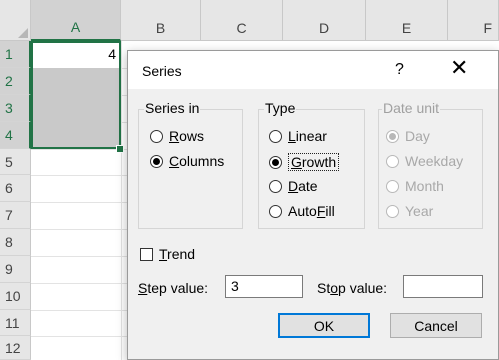  I want to click on cell-a1: 4, so click(76, 54).